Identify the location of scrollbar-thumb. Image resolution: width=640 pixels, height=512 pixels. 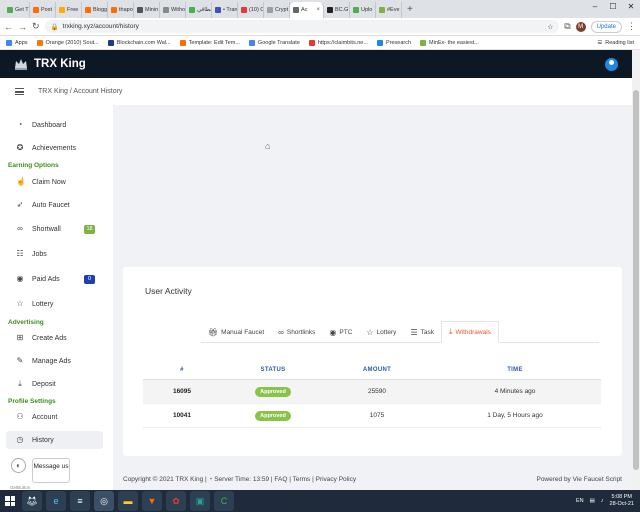
(636, 280).